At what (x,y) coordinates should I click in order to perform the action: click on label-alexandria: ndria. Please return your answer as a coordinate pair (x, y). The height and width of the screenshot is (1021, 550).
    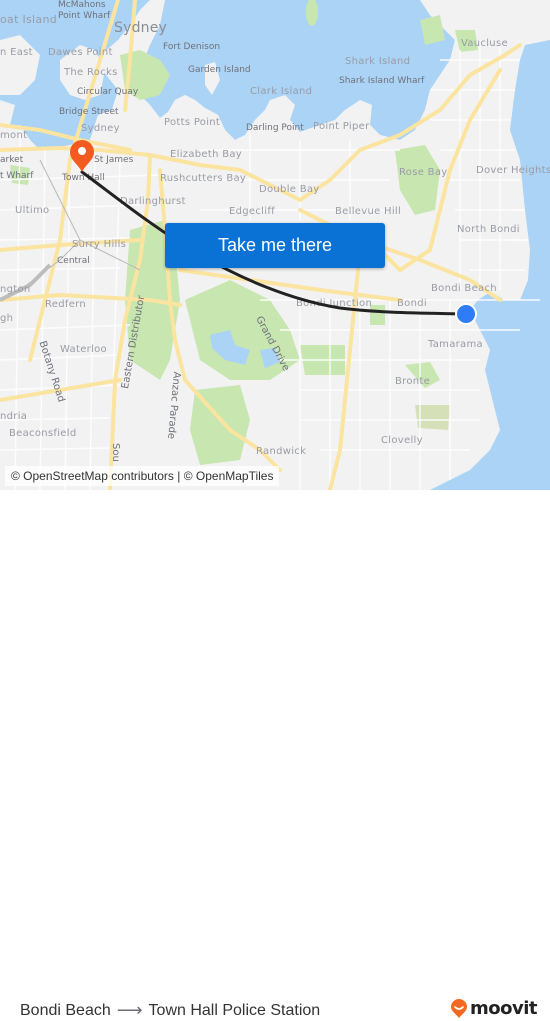
    Looking at the image, I should click on (14, 416).